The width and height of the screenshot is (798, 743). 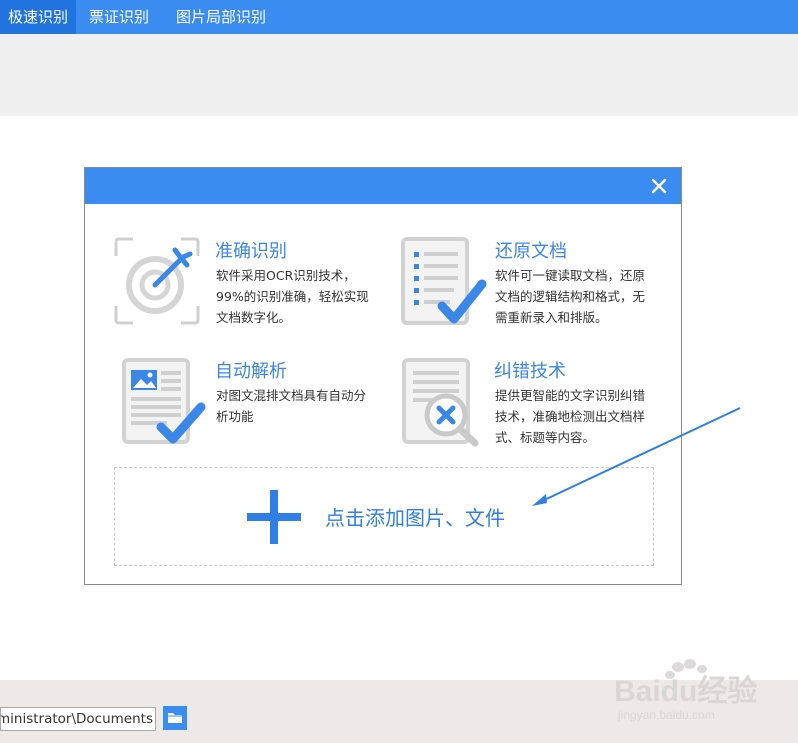 I want to click on add-files-dropzone: 点击添加图片、文件, so click(x=384, y=516).